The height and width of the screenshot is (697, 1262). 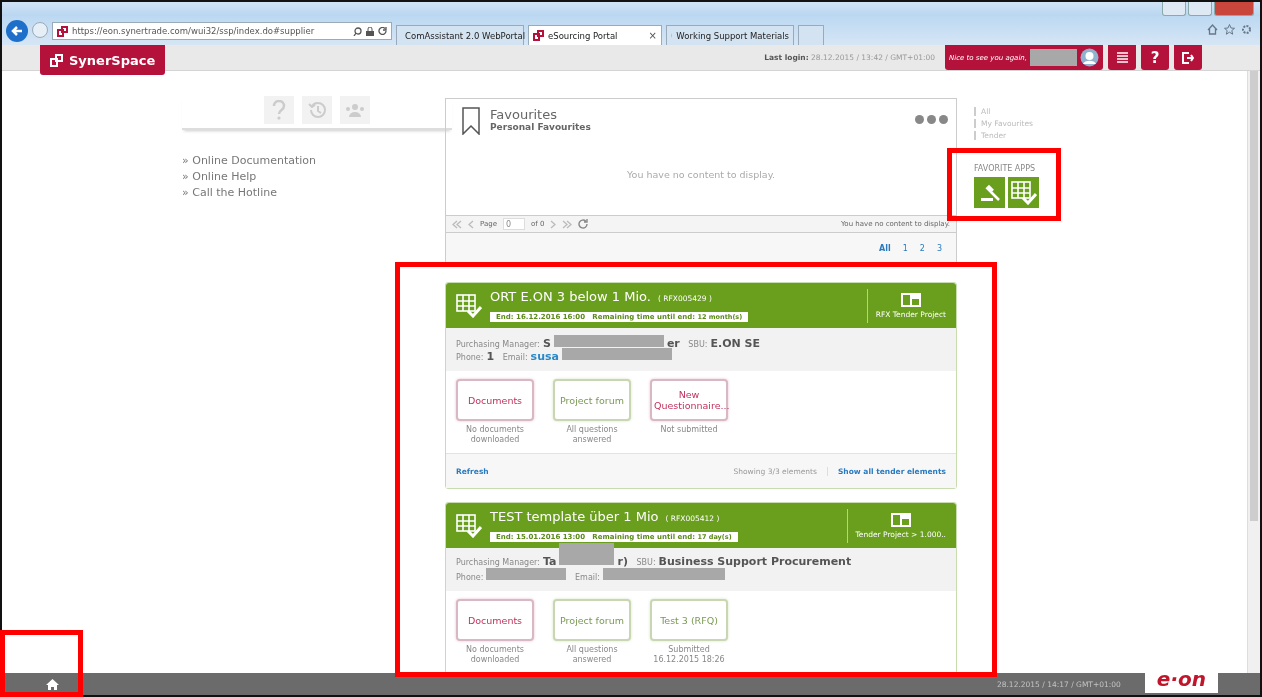 I want to click on address-bar: https://eon.synertrade.com/wui32/ssp/index.do#supplier, so click(x=222, y=31).